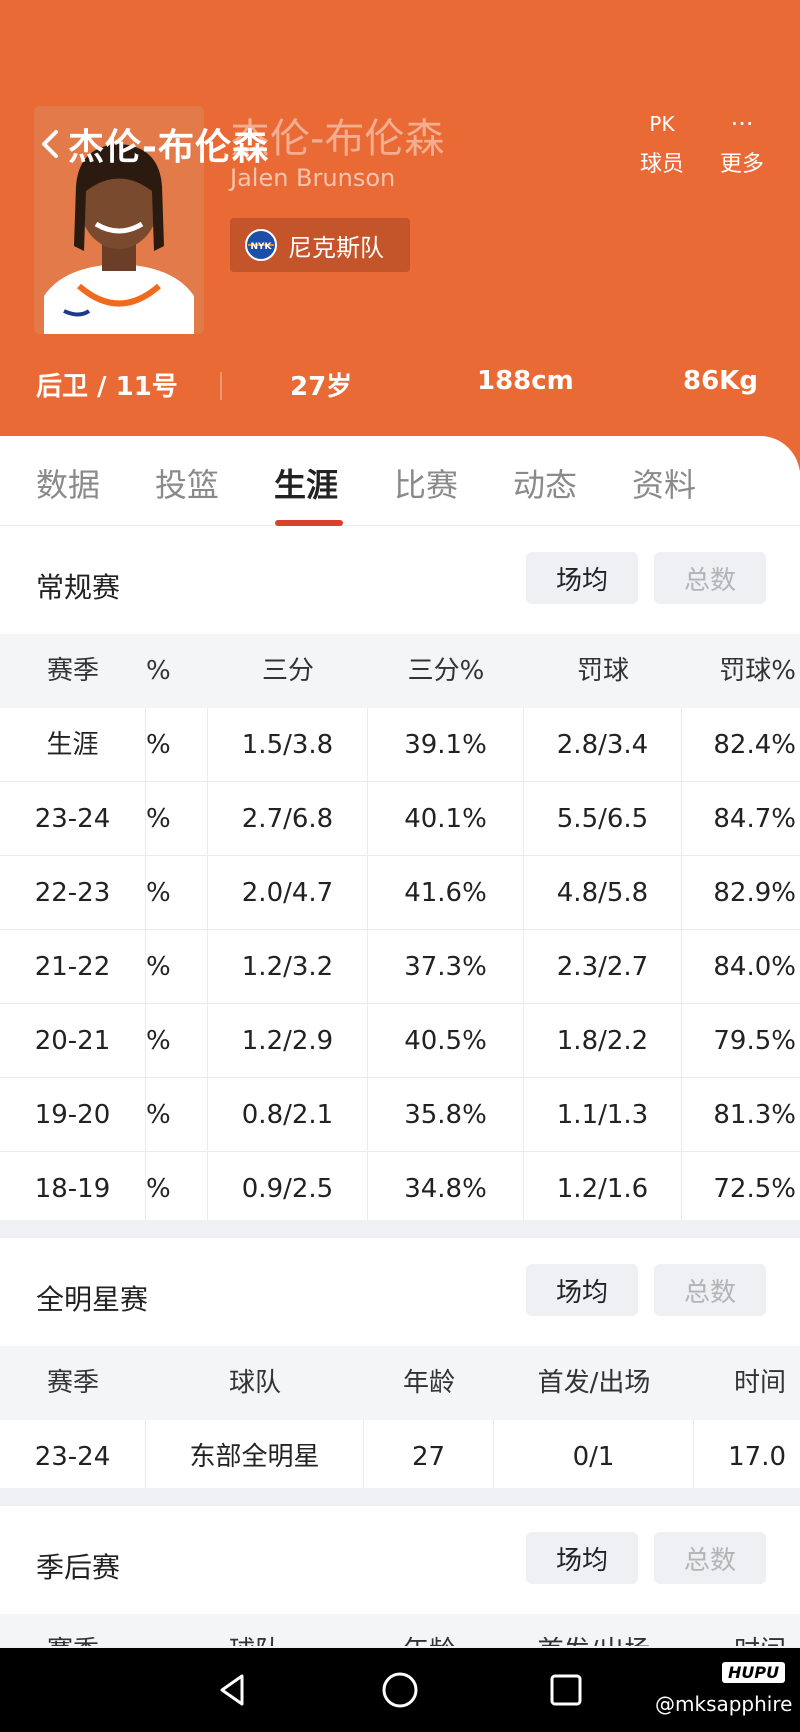 The height and width of the screenshot is (1732, 800). I want to click on table-row: 20-21% 1.2/2.9 40.5% 1.8/2.2 79.5%, so click(400, 1041).